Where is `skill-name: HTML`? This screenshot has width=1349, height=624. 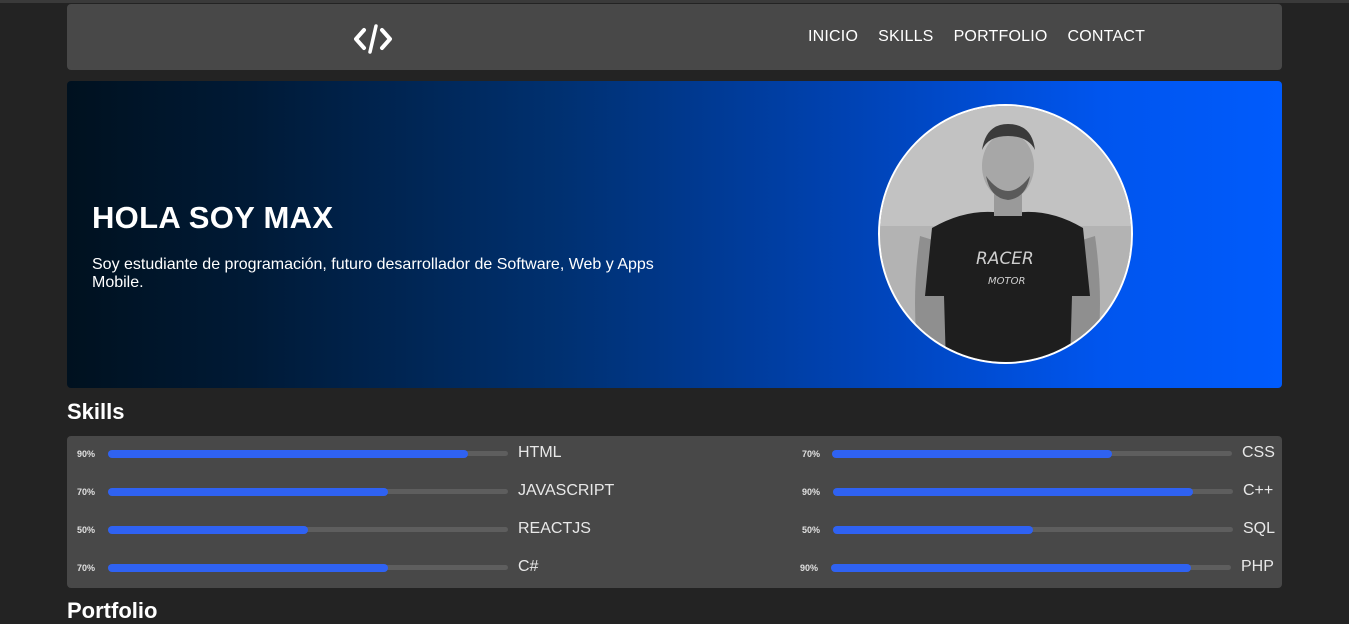 skill-name: HTML is located at coordinates (540, 452).